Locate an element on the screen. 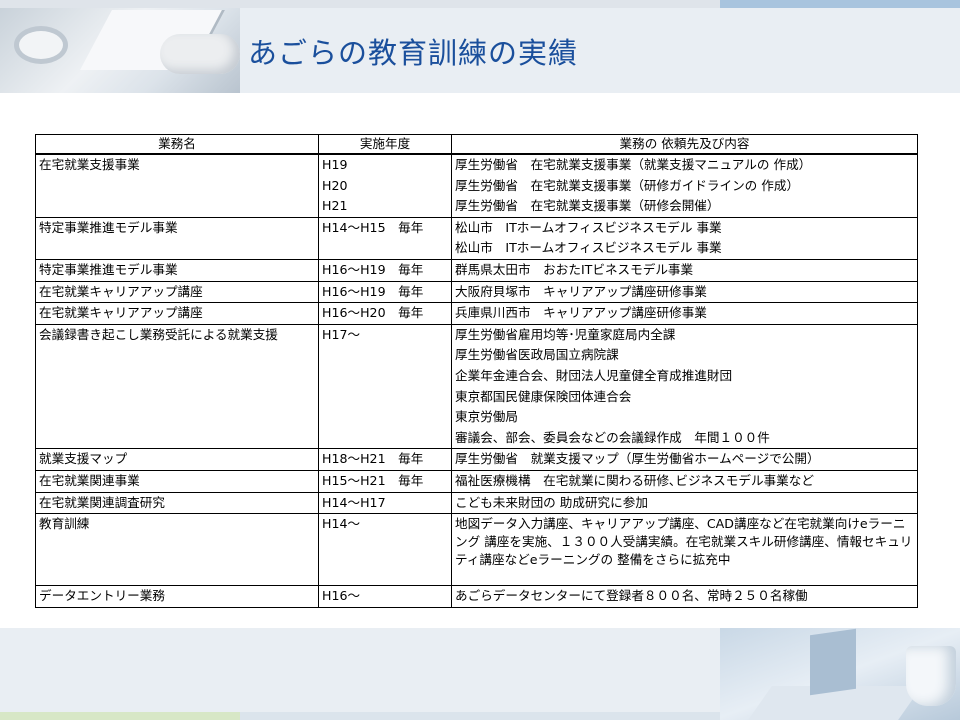 This screenshot has height=720, width=960. row-years-cell: H16～H20 毎年 is located at coordinates (385, 313).